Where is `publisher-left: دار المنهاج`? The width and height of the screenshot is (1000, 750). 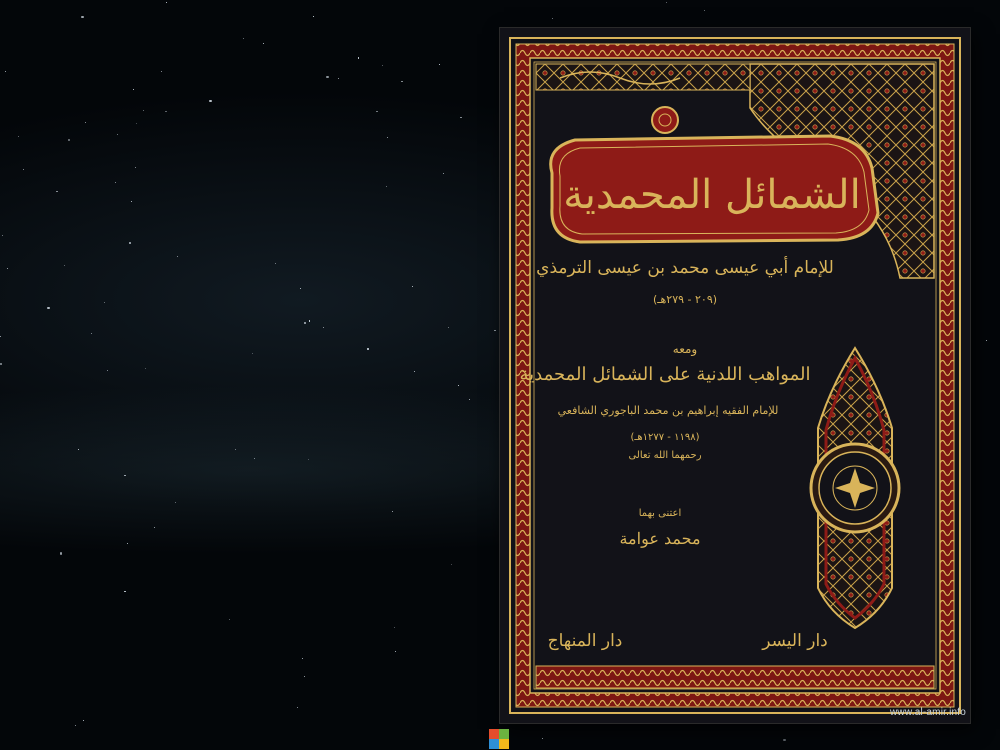
publisher-left: دار المنهاج is located at coordinates (585, 641).